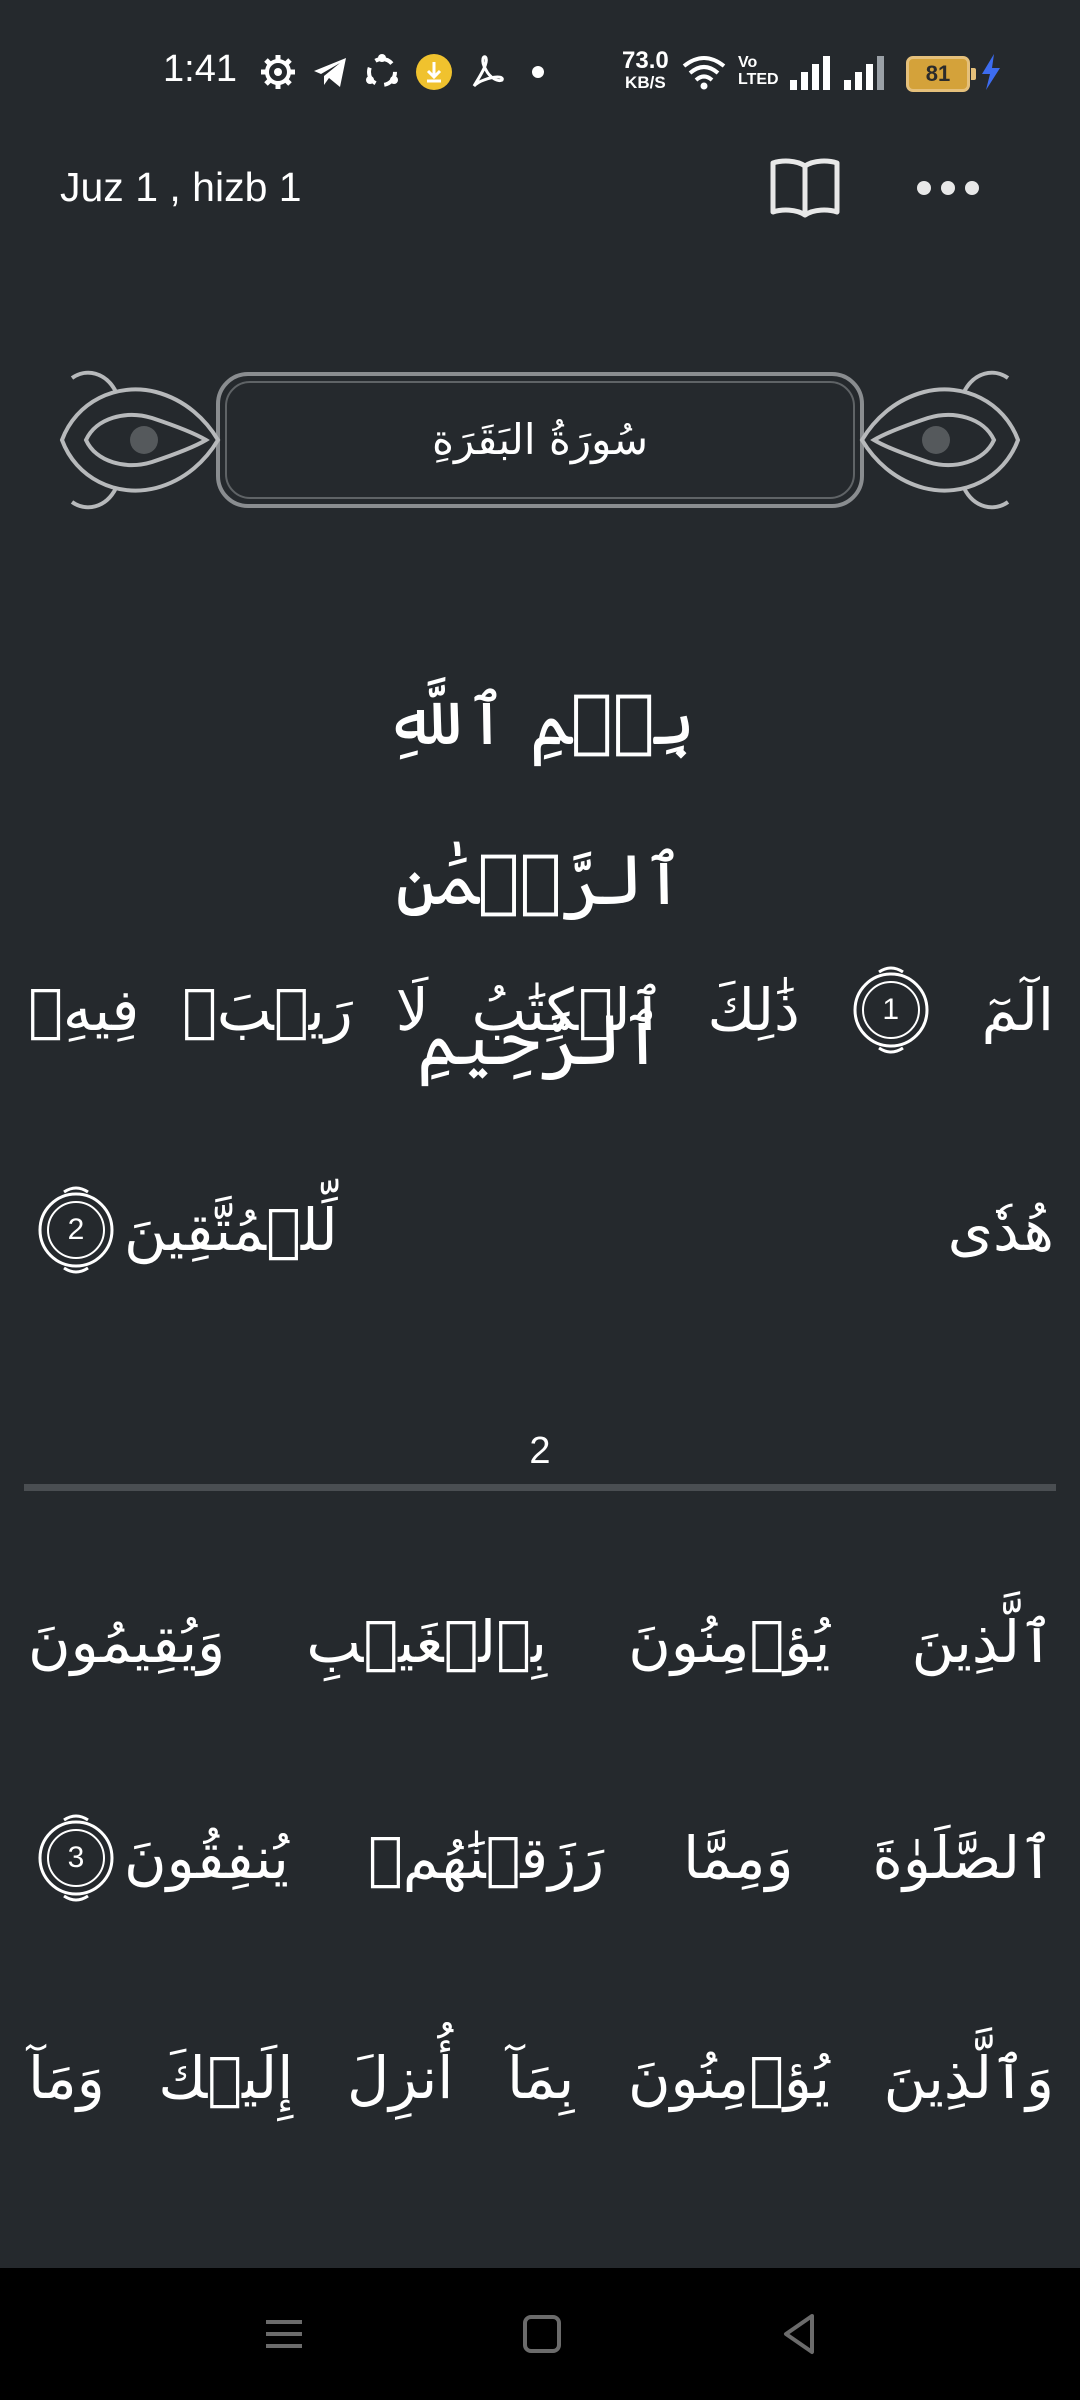 This screenshot has height=2400, width=1080. Describe the element at coordinates (805, 187) in the screenshot. I see `book-icon` at that location.